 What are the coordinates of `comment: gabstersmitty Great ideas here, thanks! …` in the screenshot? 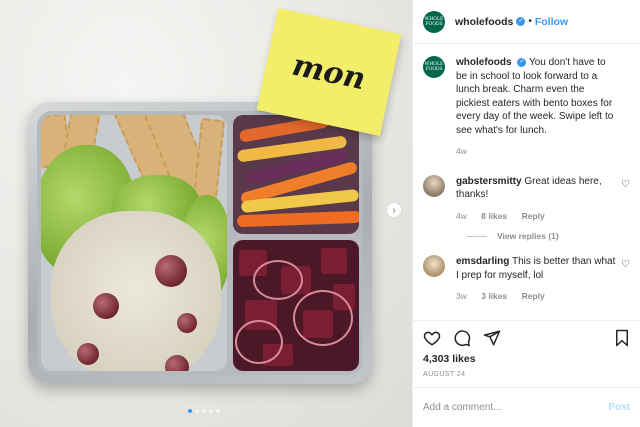 It's located at (526, 199).